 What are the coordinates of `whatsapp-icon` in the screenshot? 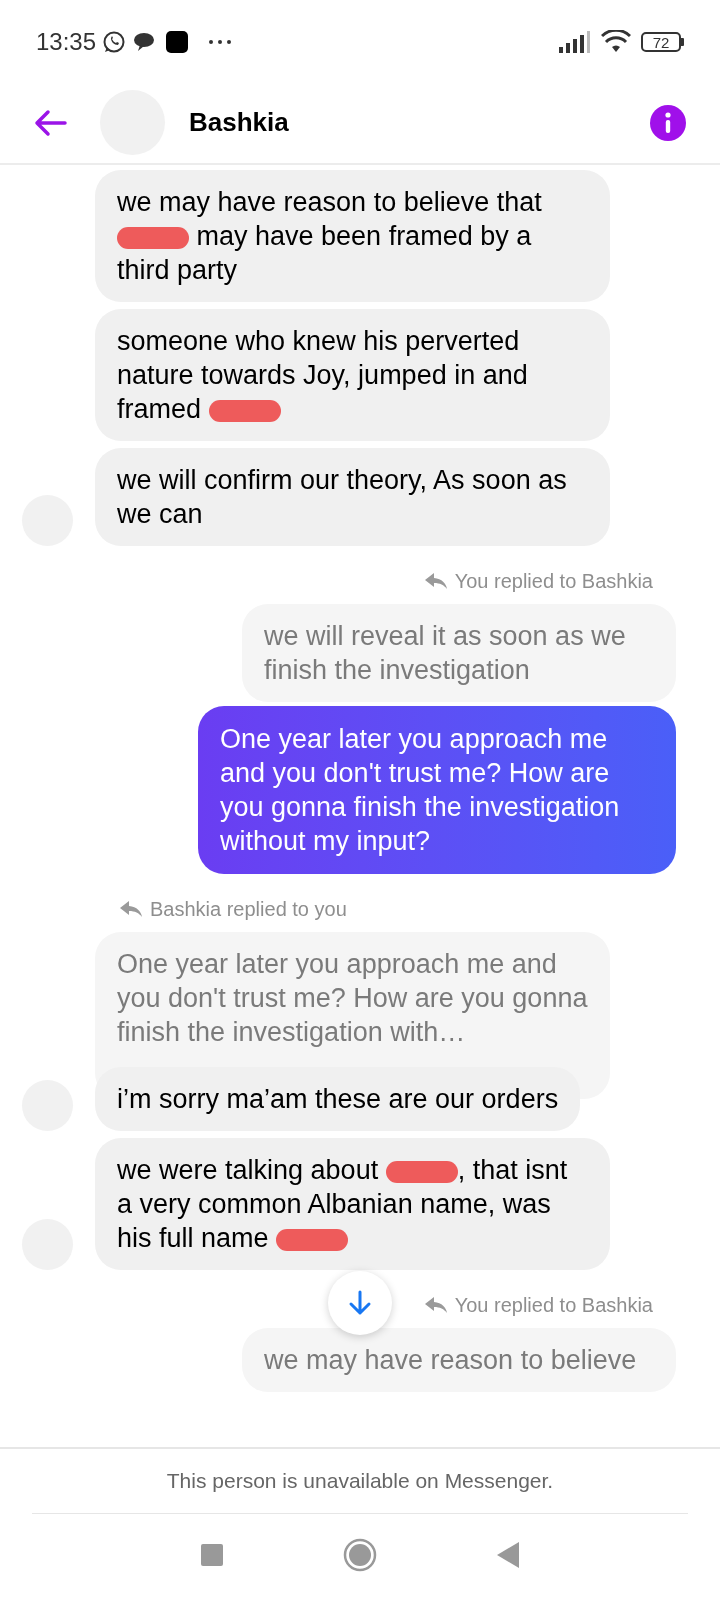 It's located at (114, 42).